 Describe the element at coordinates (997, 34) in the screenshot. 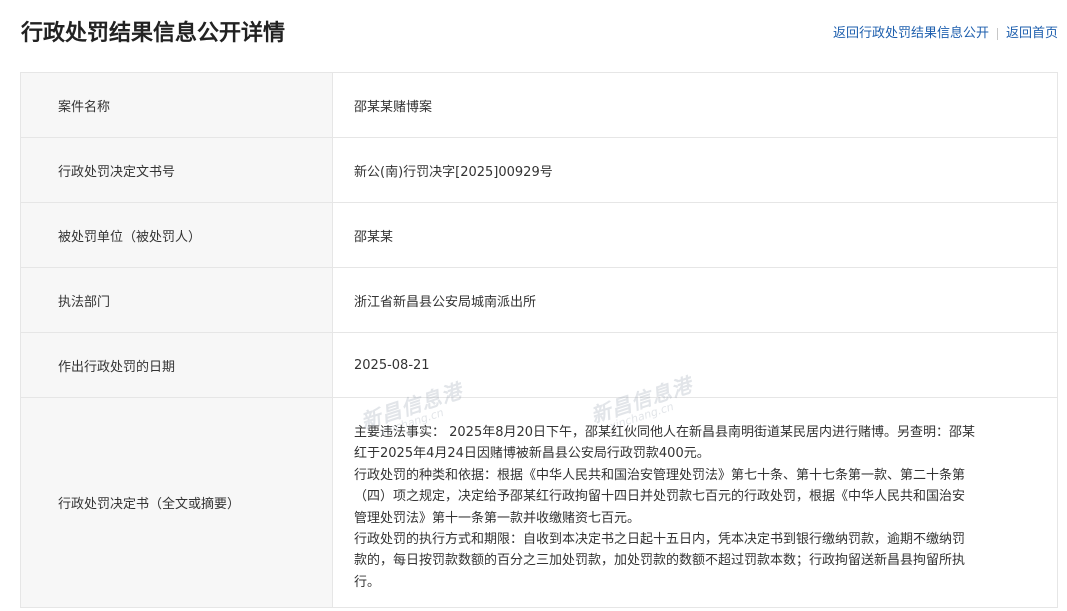

I see `nav-divider` at that location.